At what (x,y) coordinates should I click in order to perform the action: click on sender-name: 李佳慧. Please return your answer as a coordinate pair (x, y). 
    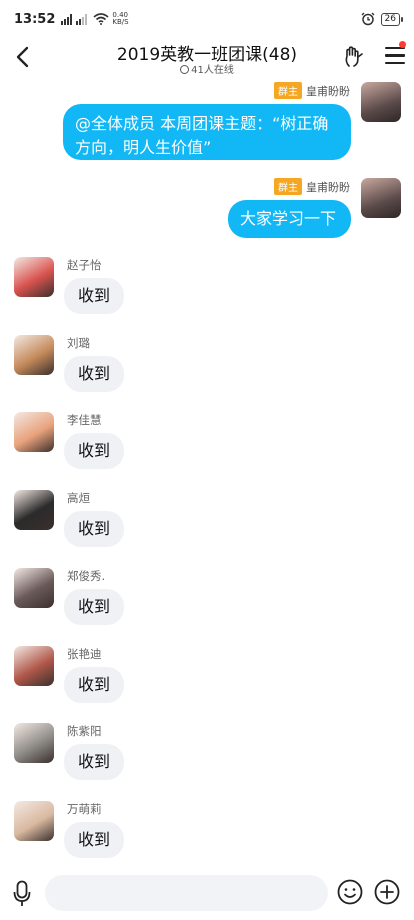
    Looking at the image, I should click on (84, 420).